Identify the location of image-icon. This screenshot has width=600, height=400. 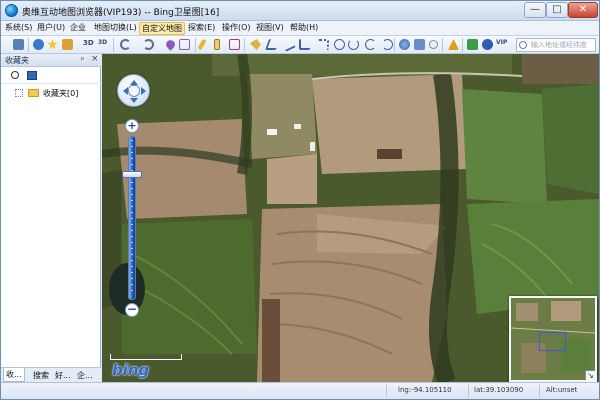
(234, 44).